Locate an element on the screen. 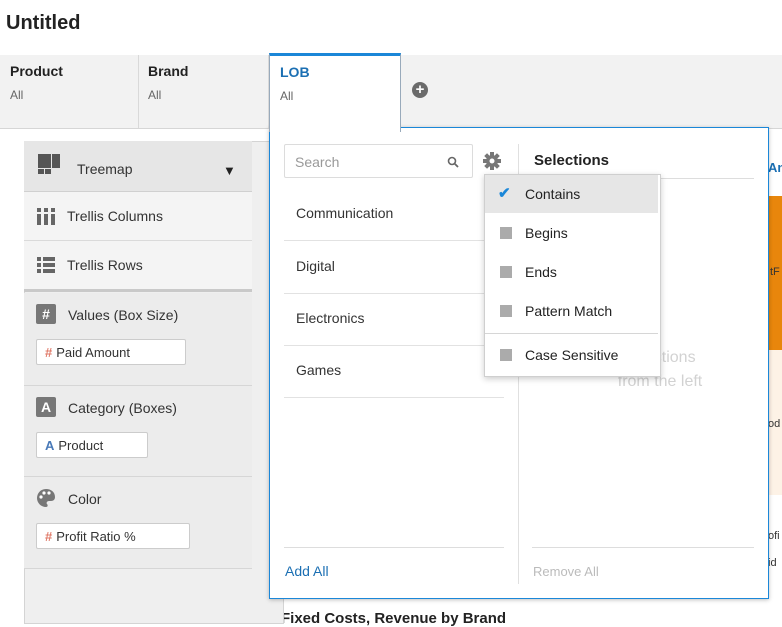  list-item-label: Communication is located at coordinates (345, 213).